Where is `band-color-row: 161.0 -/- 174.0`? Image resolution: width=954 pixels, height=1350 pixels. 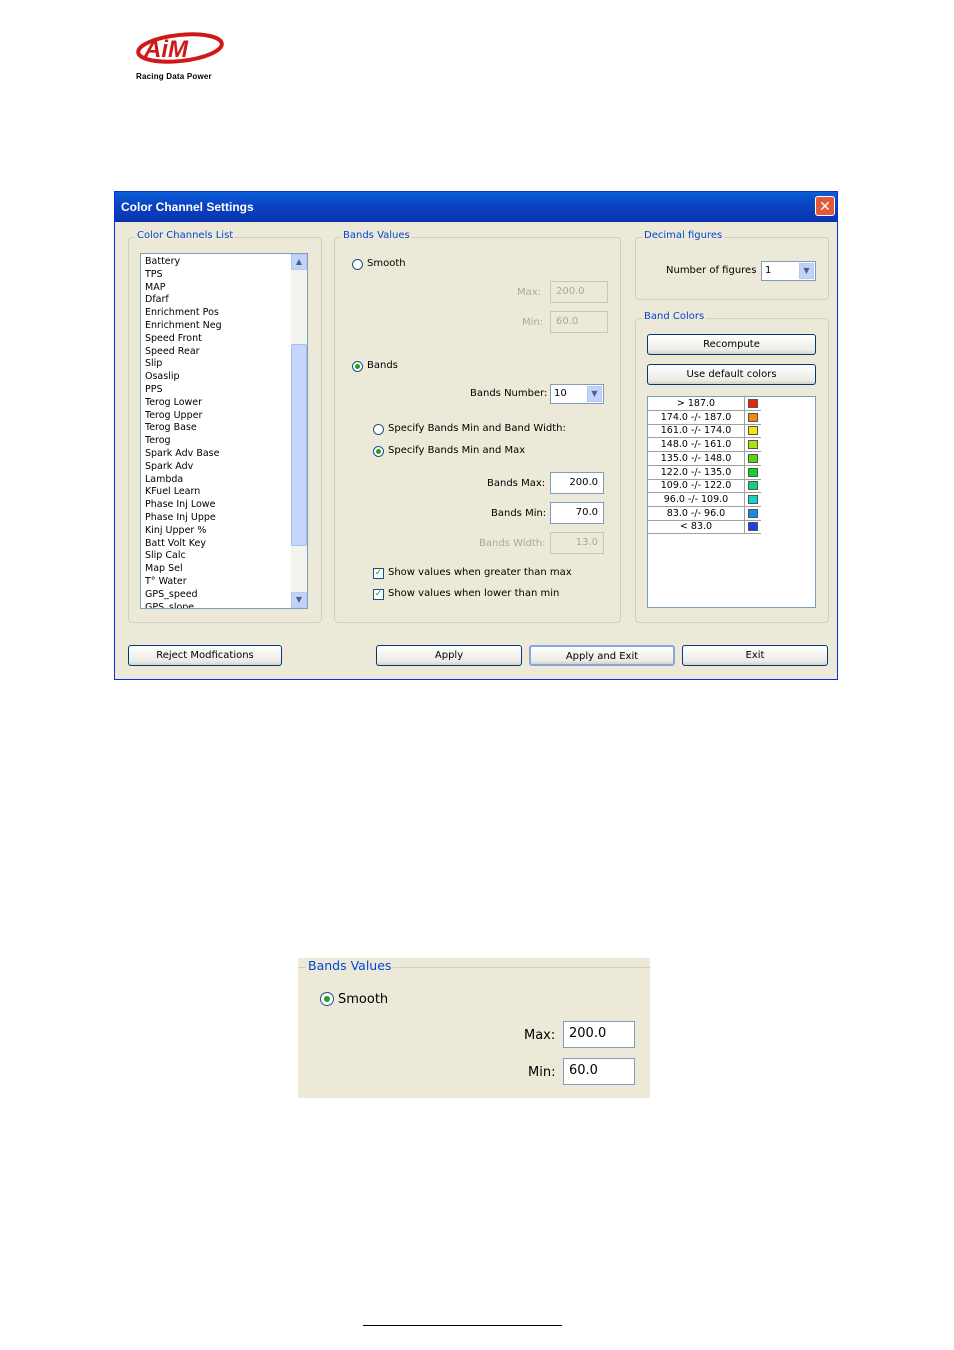 band-color-row: 161.0 -/- 174.0 is located at coordinates (704, 431).